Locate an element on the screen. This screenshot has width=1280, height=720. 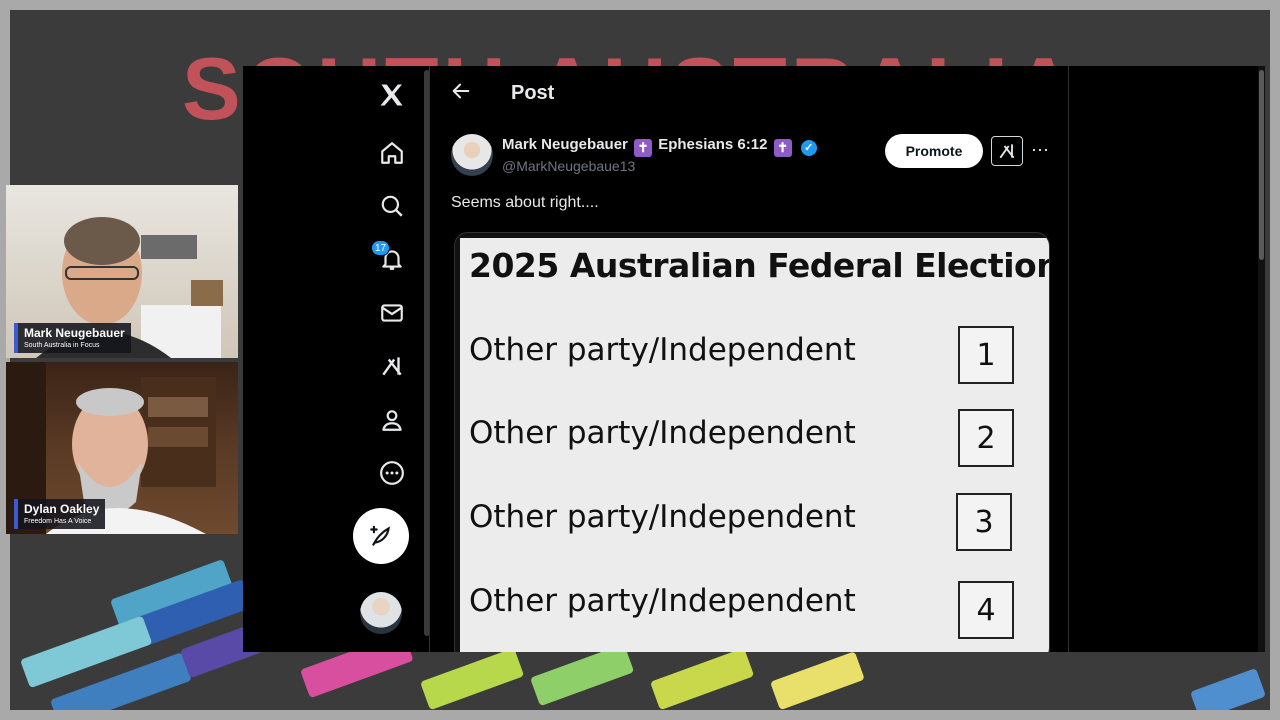
participant-video-1: Mark Neugebauer South Australia in Focus is located at coordinates (122, 271).